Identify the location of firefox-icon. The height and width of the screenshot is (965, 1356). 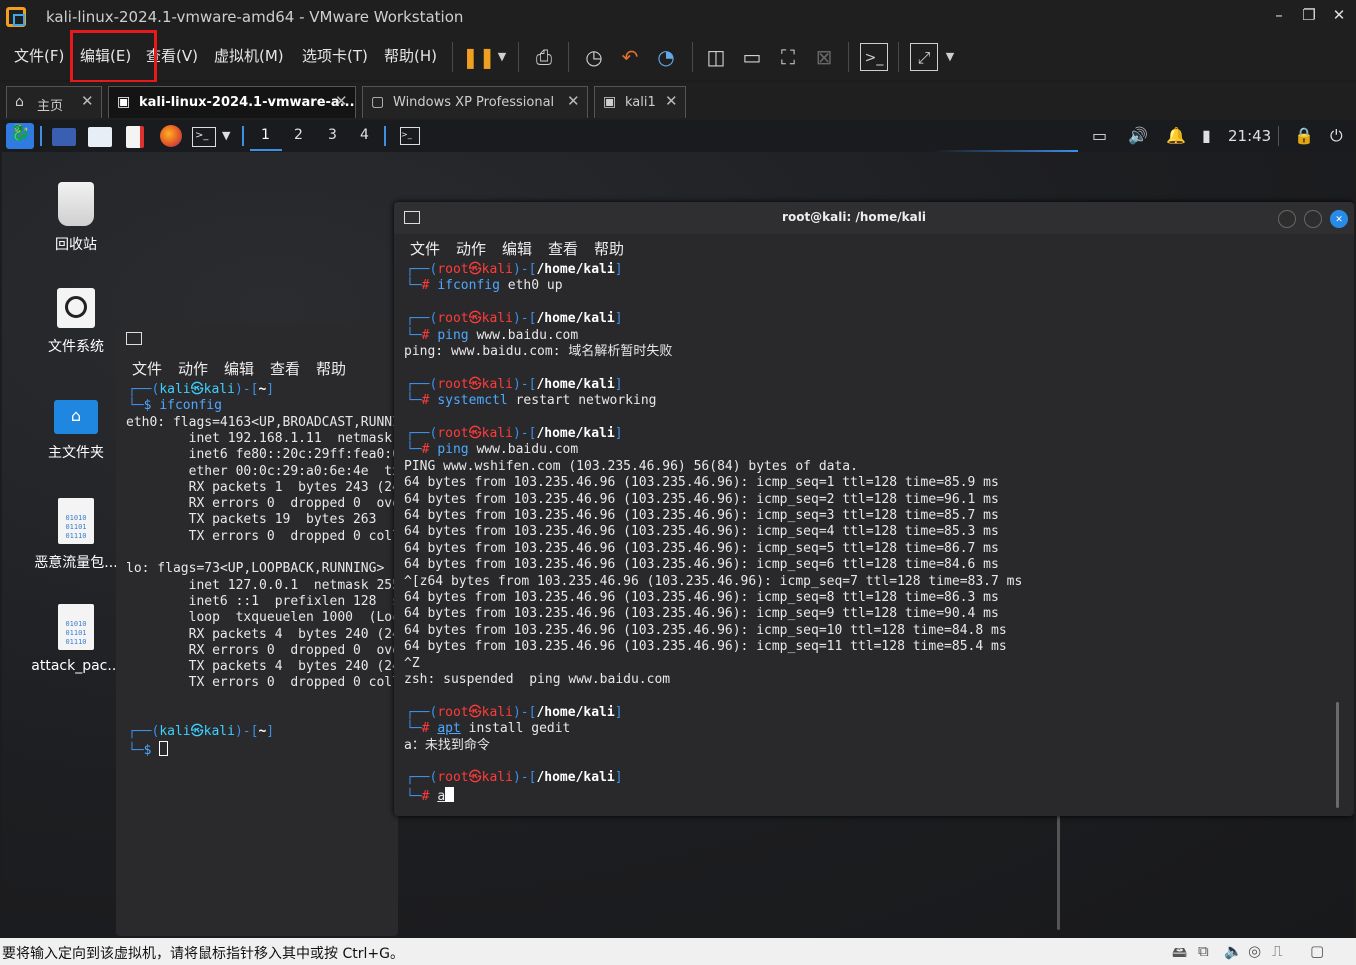
(171, 136).